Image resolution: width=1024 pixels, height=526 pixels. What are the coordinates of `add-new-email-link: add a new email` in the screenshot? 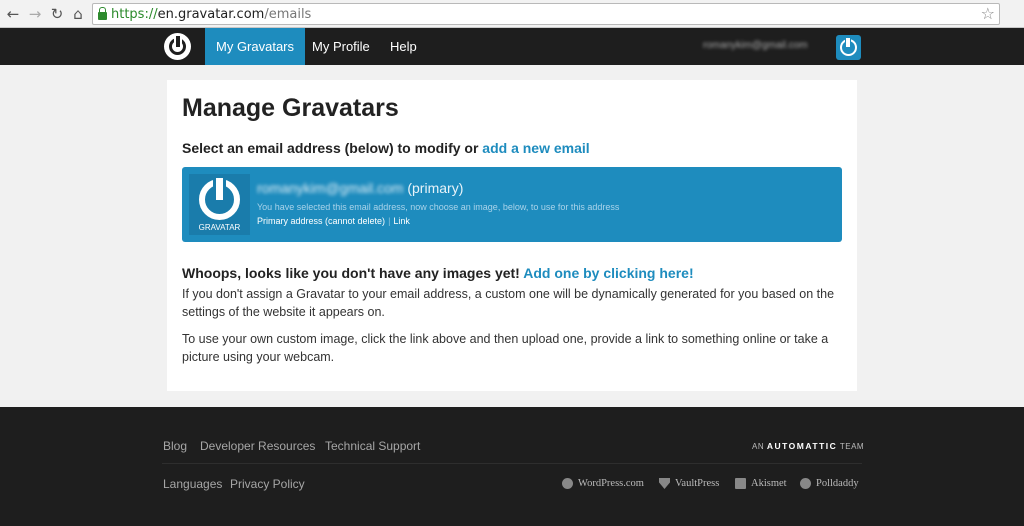 It's located at (535, 148).